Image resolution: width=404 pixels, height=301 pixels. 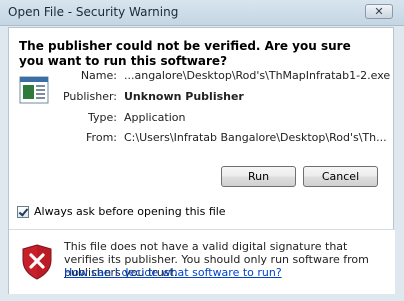 I want to click on type-label: Type:, so click(x=102, y=117).